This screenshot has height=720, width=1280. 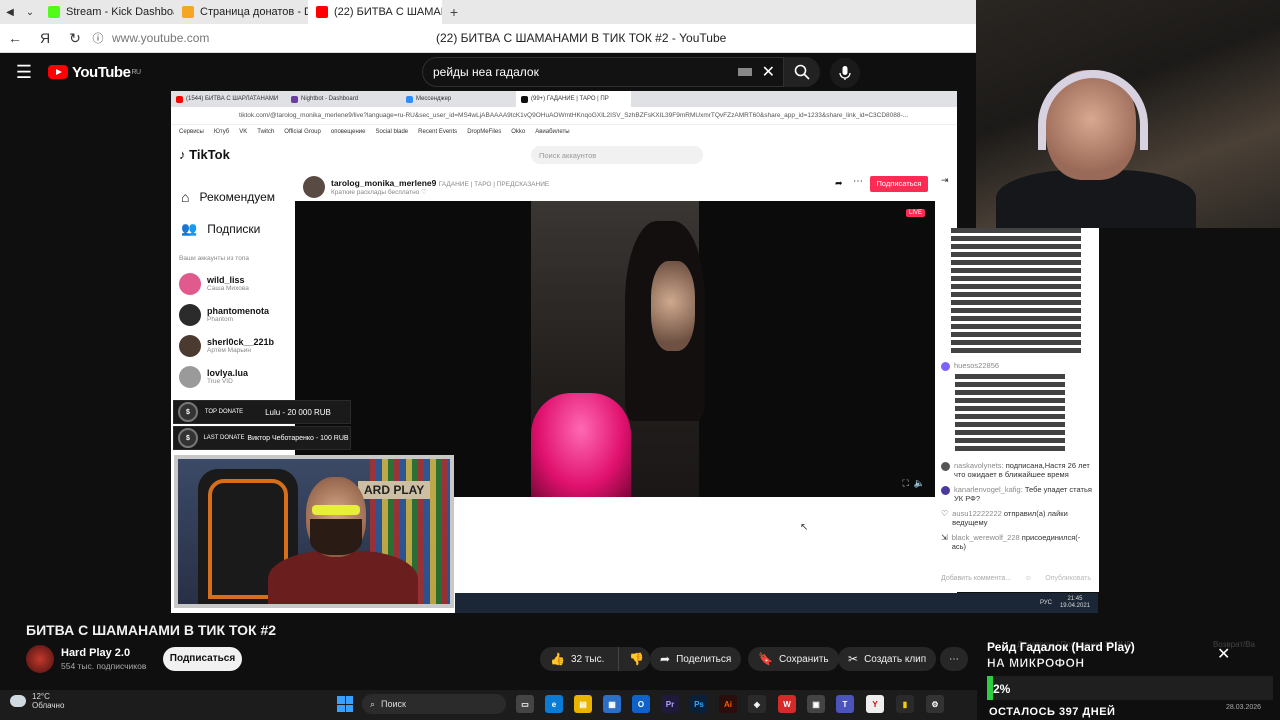 I want to click on clip-label: Создать клип, so click(x=895, y=659).